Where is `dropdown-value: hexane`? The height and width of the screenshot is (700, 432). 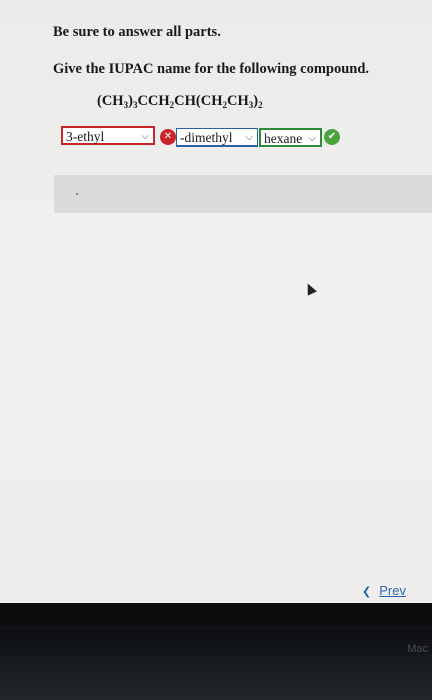 dropdown-value: hexane is located at coordinates (283, 138).